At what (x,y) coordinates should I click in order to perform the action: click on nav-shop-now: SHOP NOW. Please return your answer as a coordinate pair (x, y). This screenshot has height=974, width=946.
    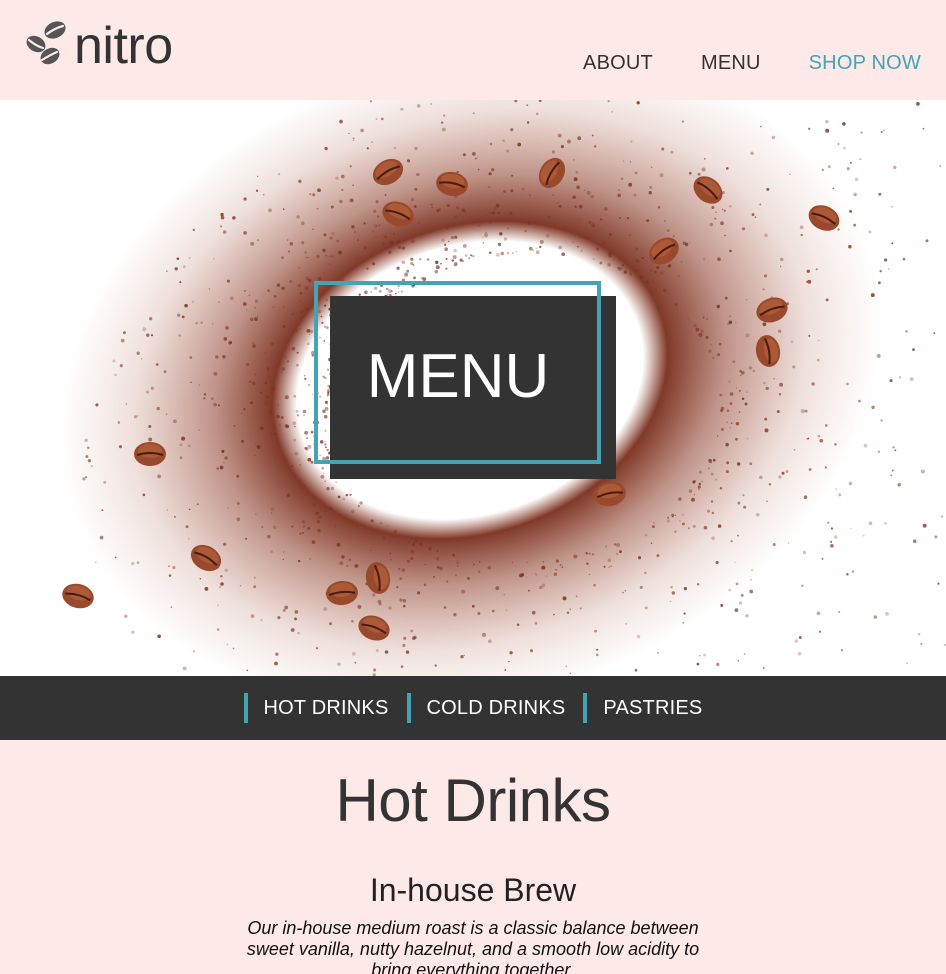
    Looking at the image, I should click on (865, 63).